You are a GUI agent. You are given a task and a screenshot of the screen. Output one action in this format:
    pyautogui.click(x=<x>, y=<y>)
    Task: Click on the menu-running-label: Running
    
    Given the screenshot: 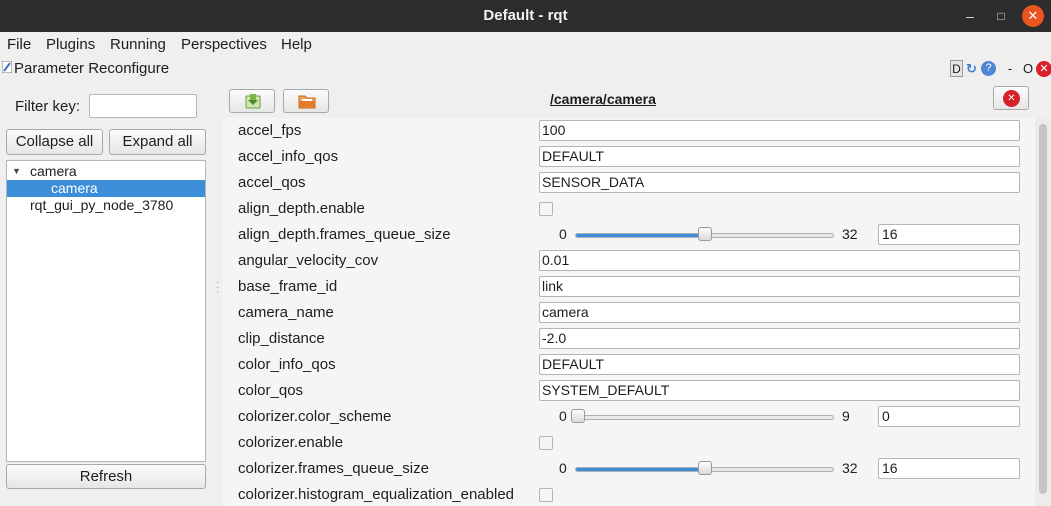 What is the action you would take?
    pyautogui.click(x=138, y=44)
    